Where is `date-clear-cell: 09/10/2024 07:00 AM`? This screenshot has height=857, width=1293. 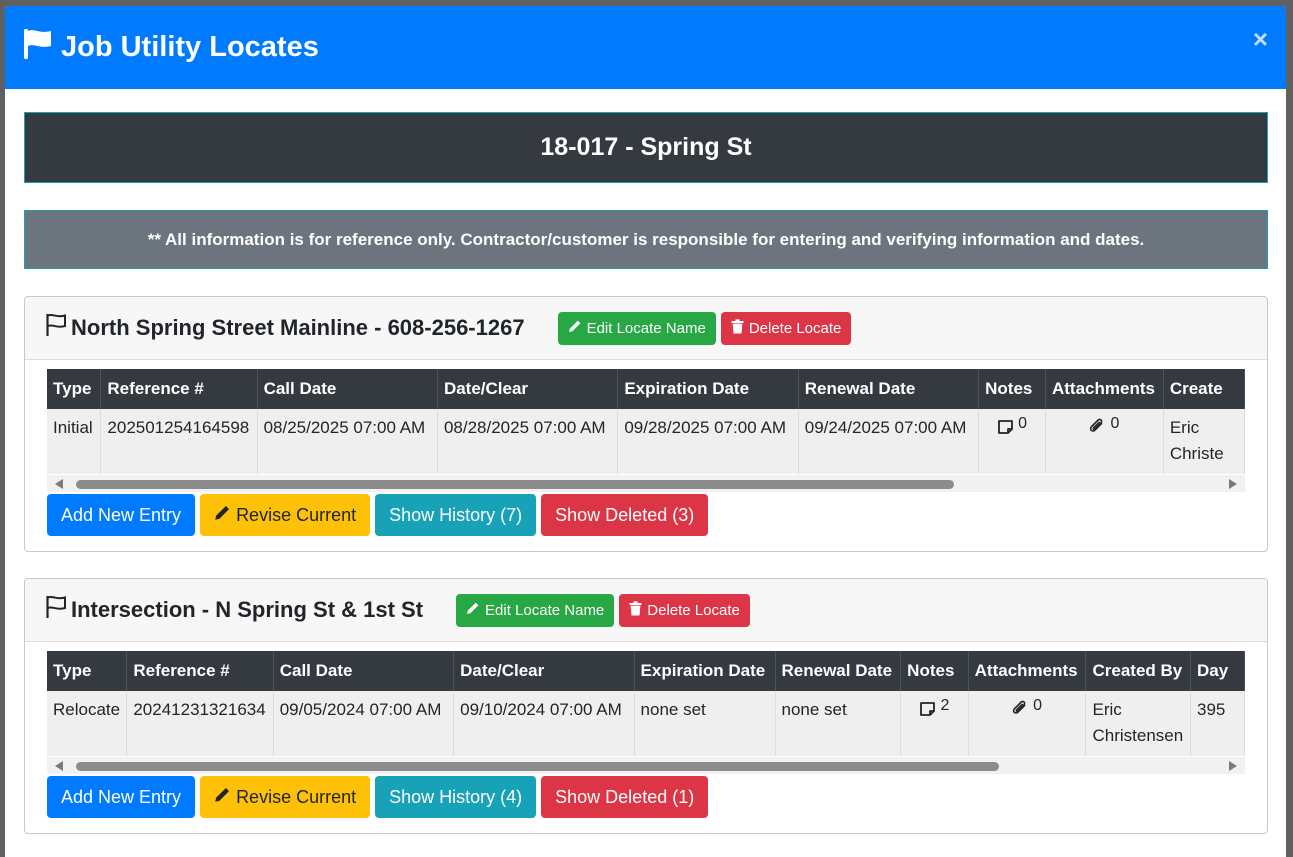
date-clear-cell: 09/10/2024 07:00 AM is located at coordinates (544, 723).